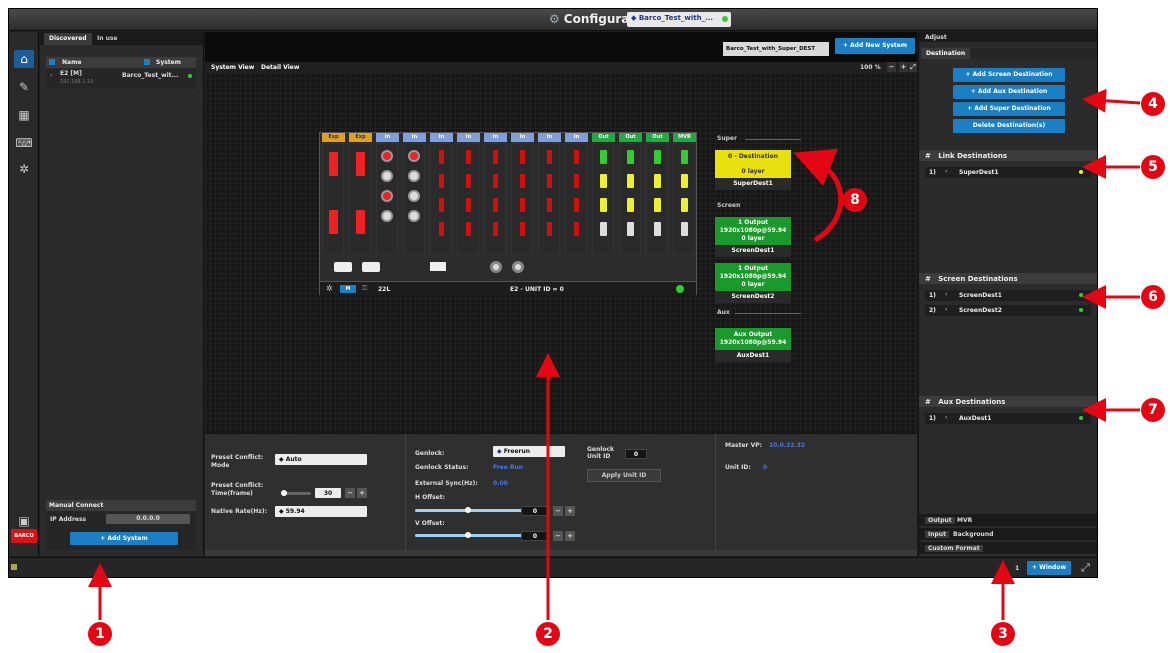 Image resolution: width=1171 pixels, height=653 pixels. What do you see at coordinates (1153, 410) in the screenshot?
I see `callout-7: 7` at bounding box center [1153, 410].